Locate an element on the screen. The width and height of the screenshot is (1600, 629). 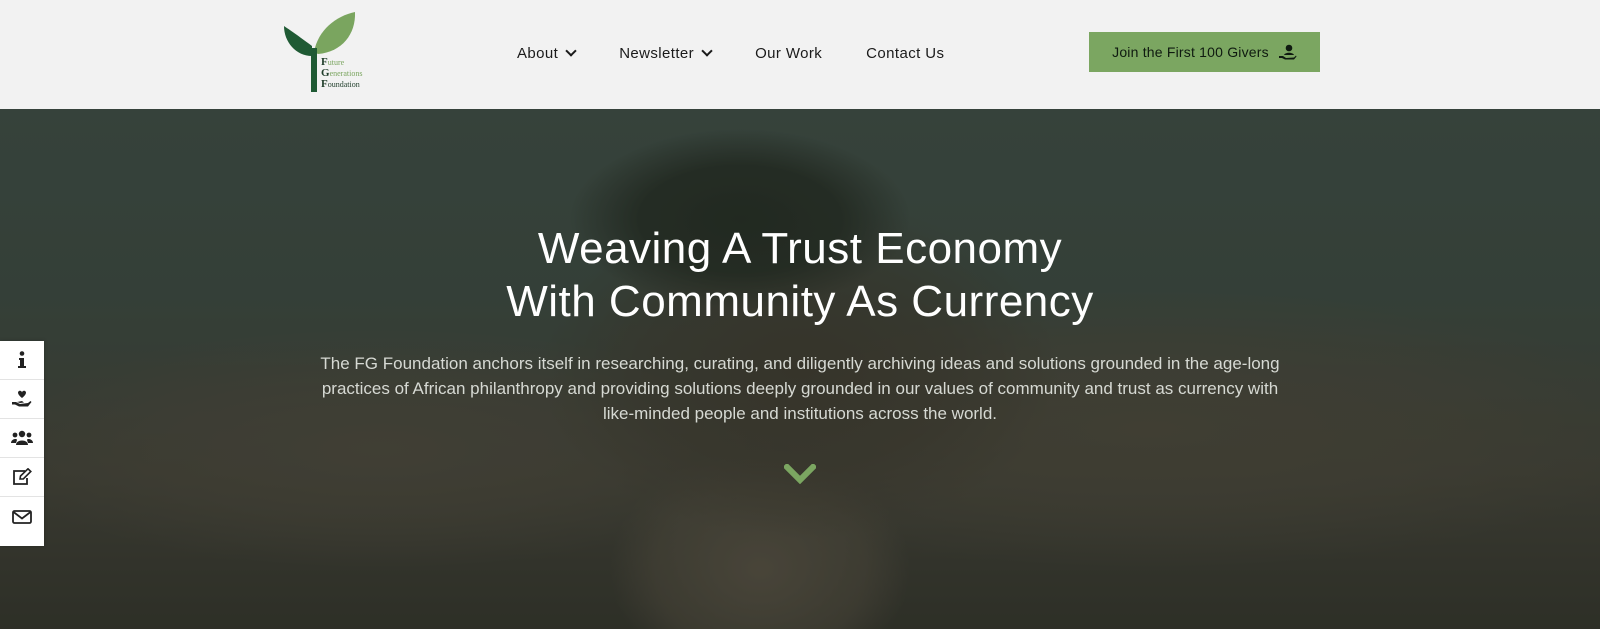
nav-item-our-work: Our Work is located at coordinates (788, 53).